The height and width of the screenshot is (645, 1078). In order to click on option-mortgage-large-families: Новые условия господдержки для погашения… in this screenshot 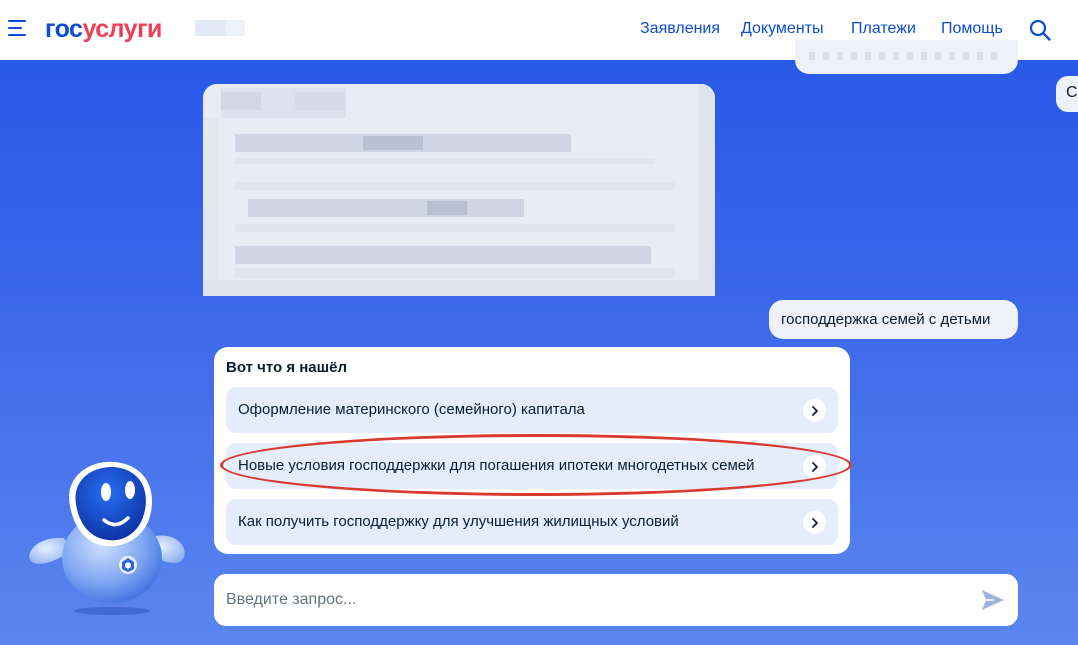, I will do `click(532, 466)`.